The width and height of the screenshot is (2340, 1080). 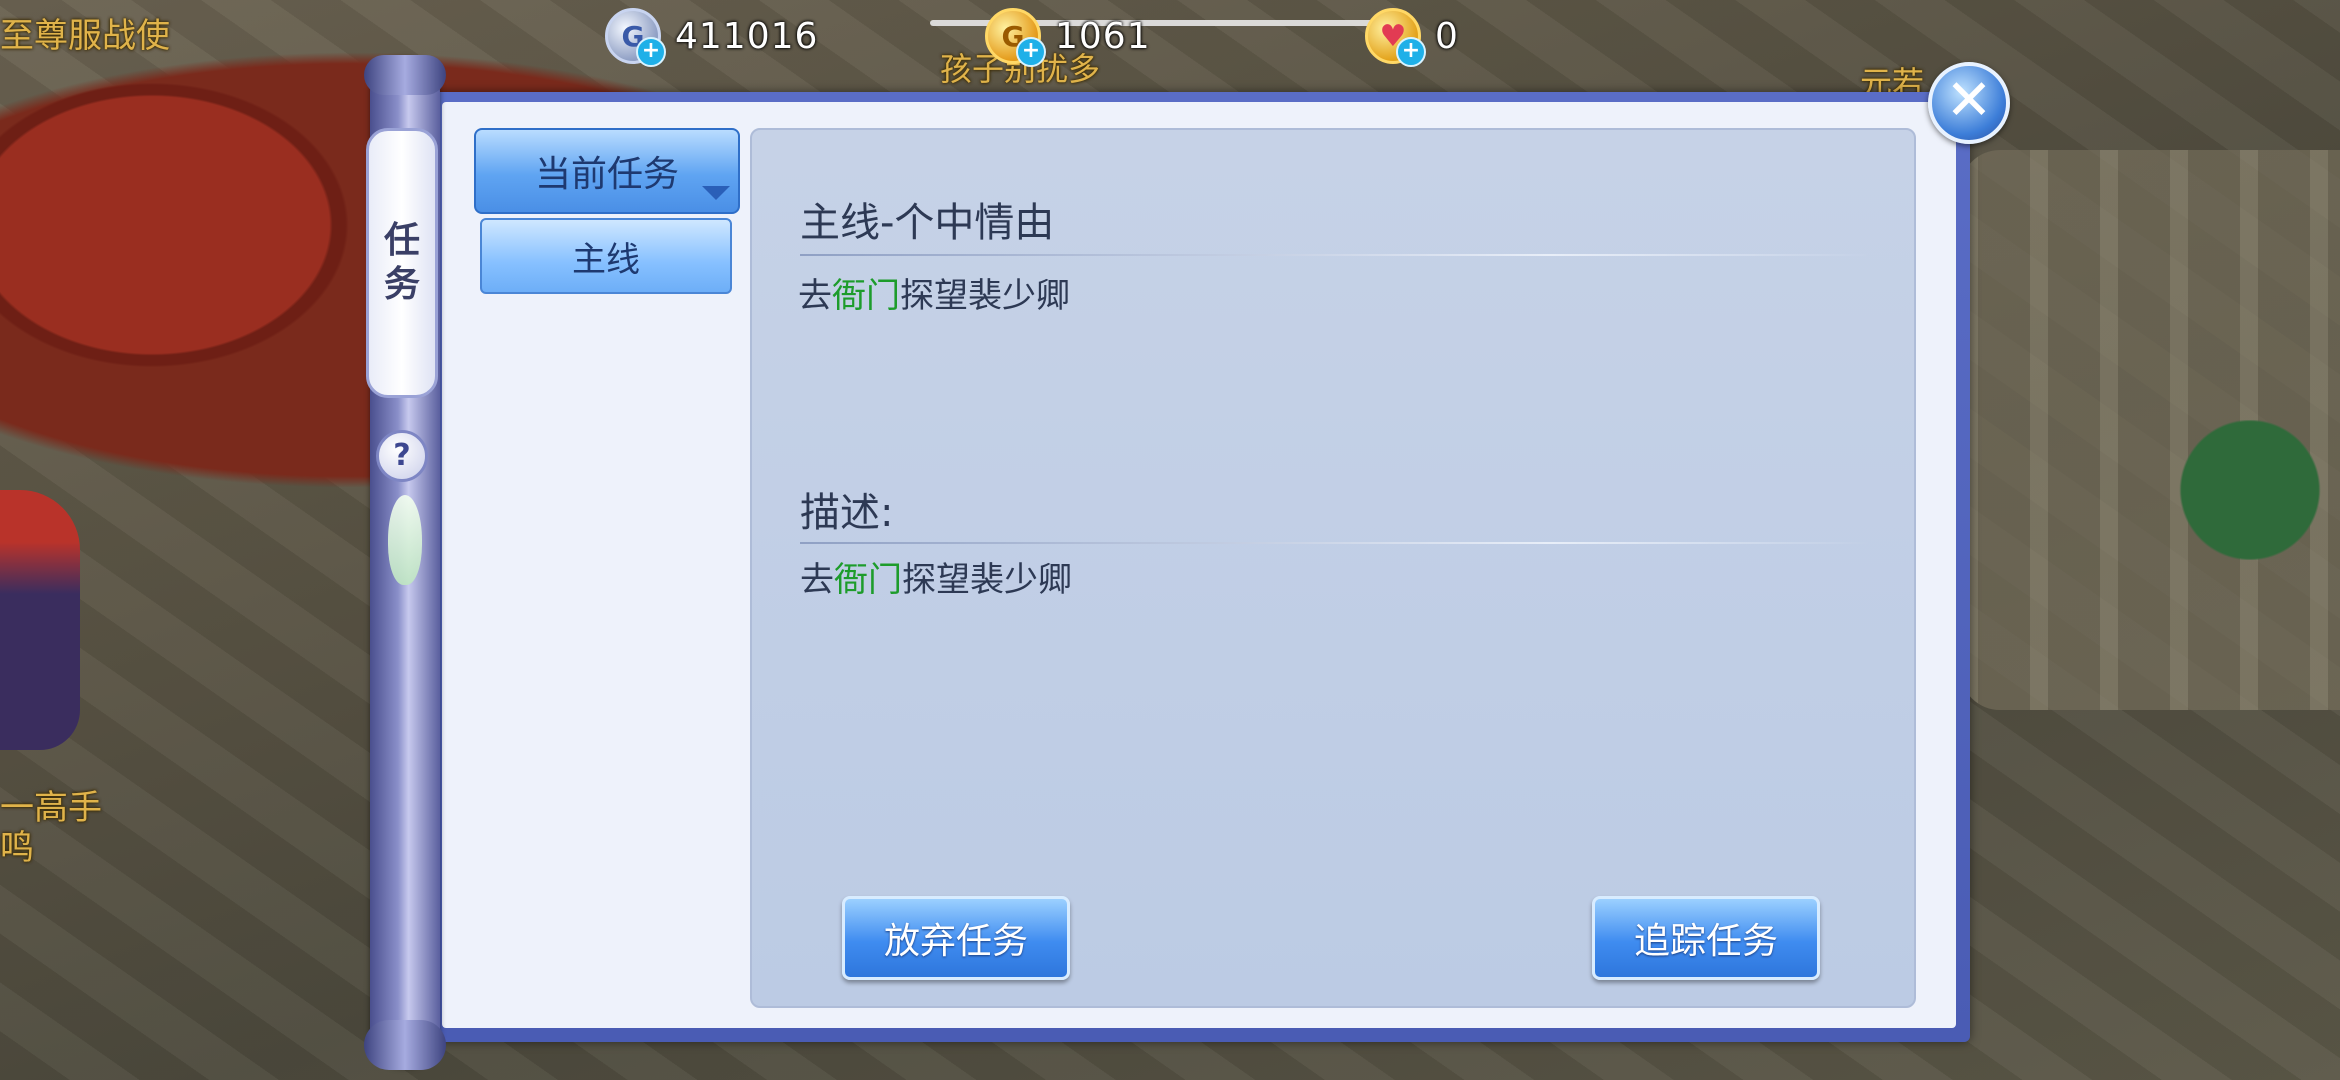 I want to click on location-link-description: 衙门, so click(x=868, y=580).